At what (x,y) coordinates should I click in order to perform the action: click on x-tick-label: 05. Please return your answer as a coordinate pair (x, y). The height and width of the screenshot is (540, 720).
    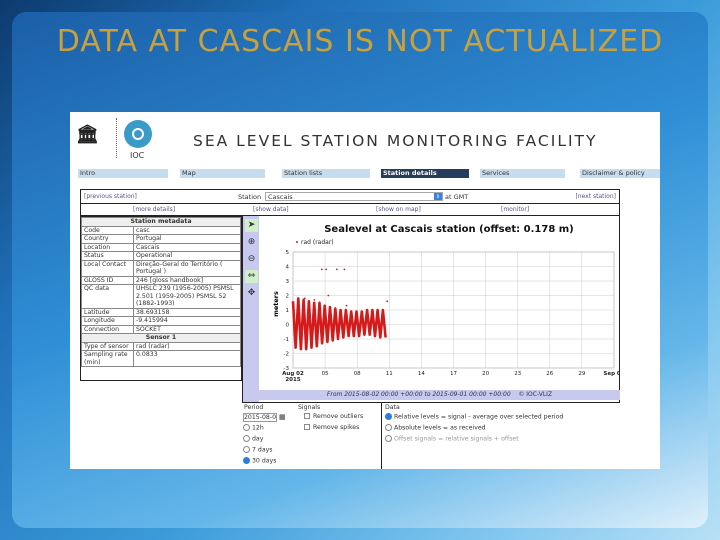
    Looking at the image, I should click on (325, 374).